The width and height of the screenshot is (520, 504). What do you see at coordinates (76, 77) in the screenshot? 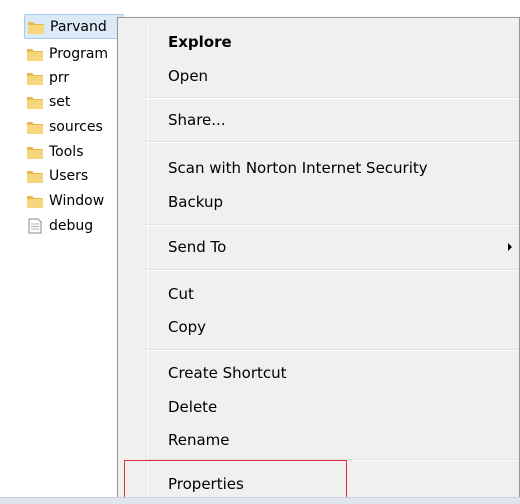
I see `file-item-prr: prr` at bounding box center [76, 77].